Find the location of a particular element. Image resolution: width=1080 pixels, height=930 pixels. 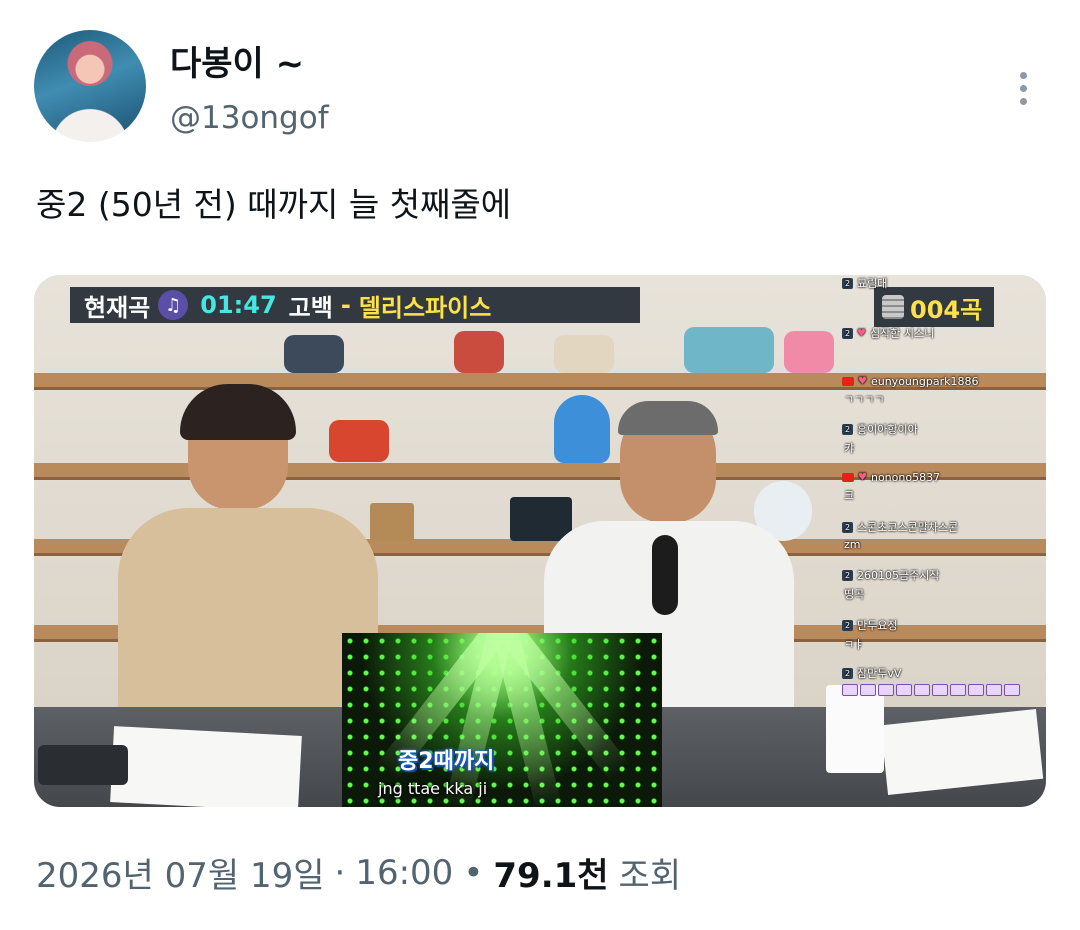

song-title: 고백 is located at coordinates (310, 307).